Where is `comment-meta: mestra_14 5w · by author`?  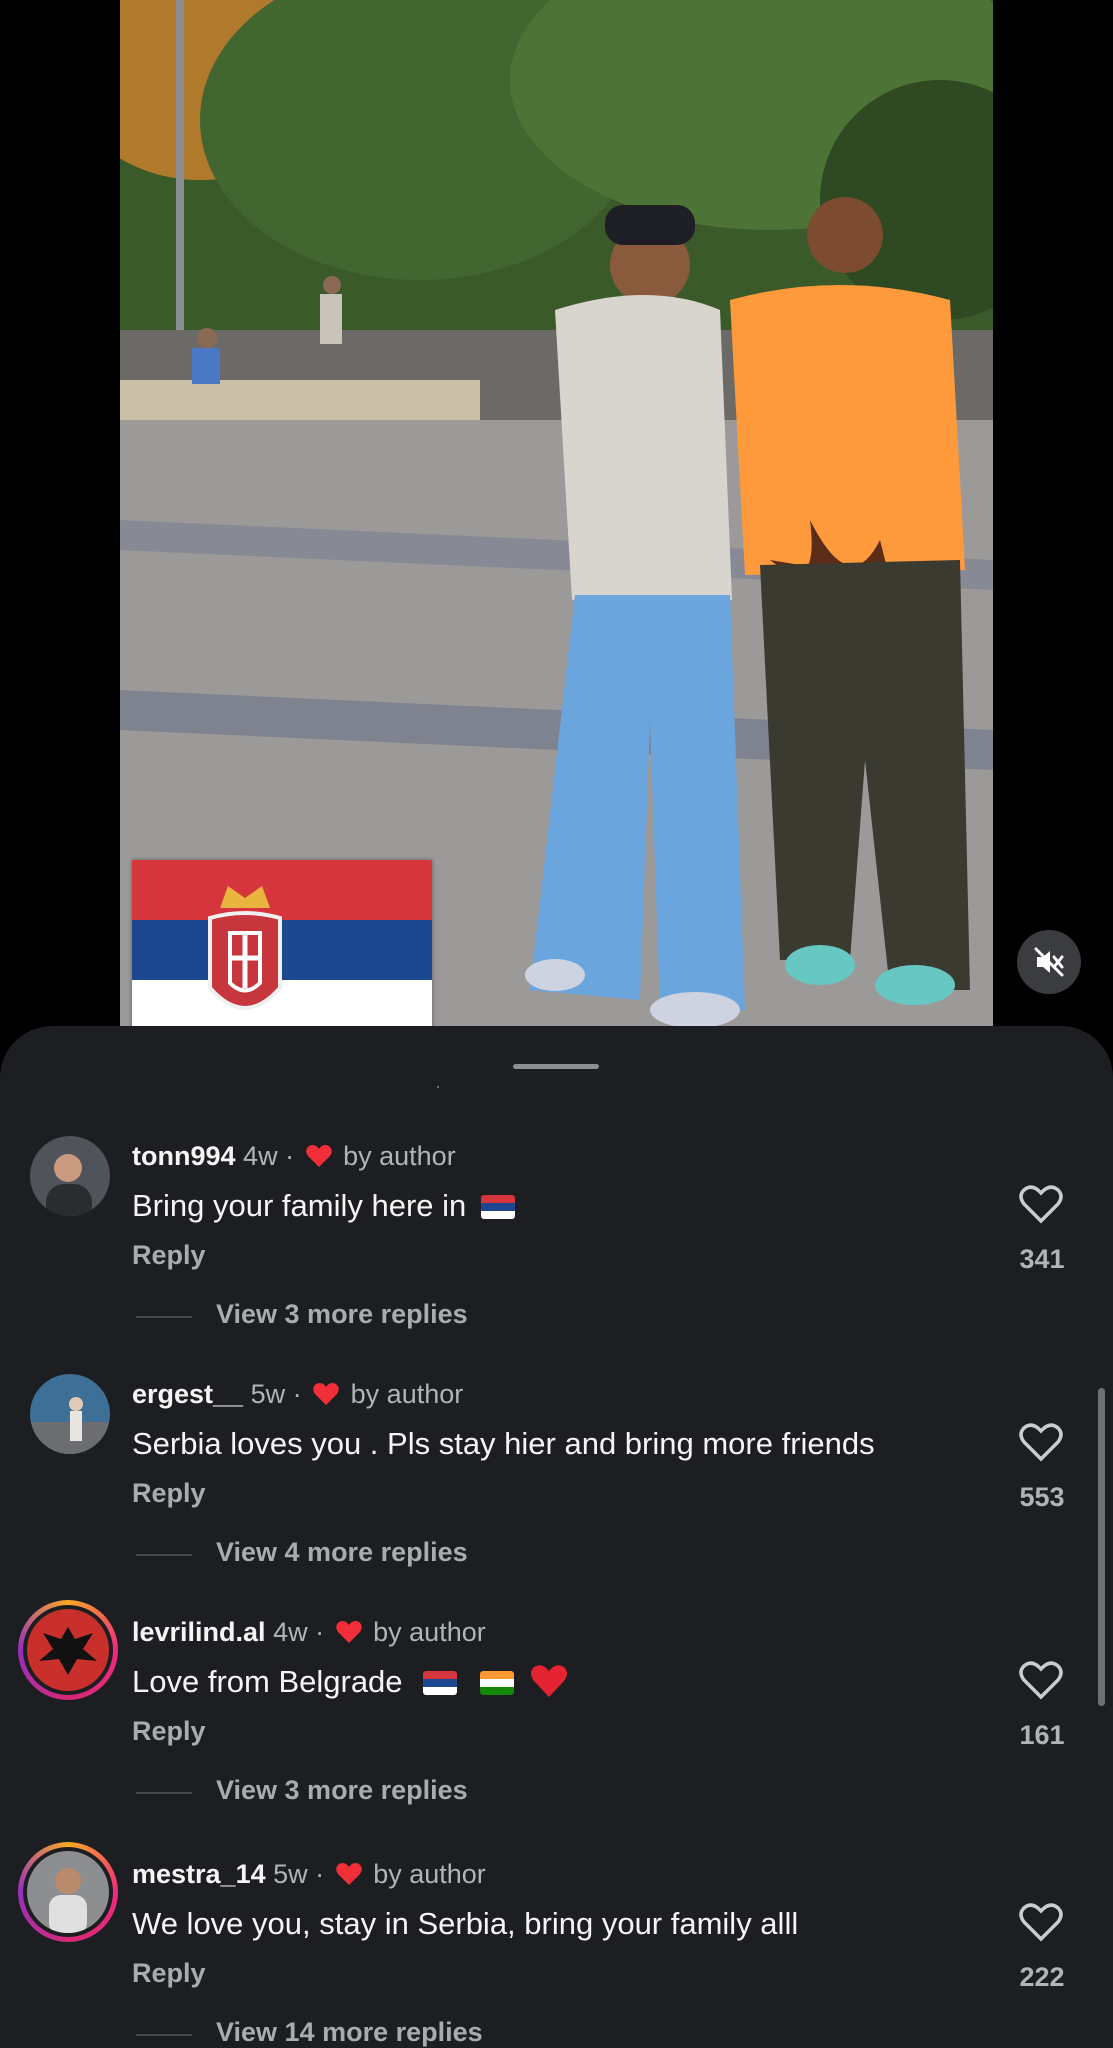
comment-meta: mestra_14 5w · by author is located at coordinates (309, 1874).